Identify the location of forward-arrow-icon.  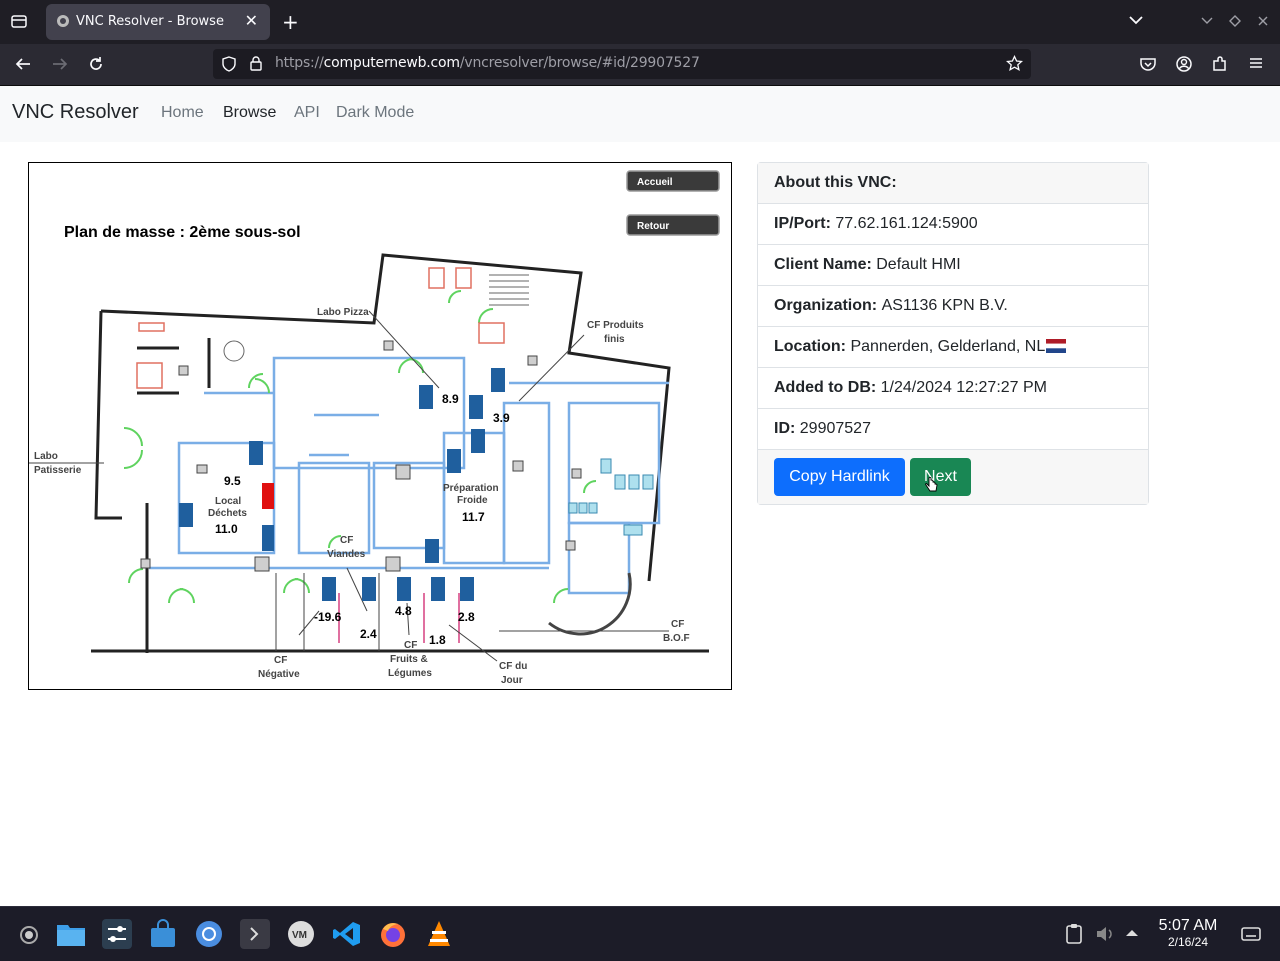
(60, 66).